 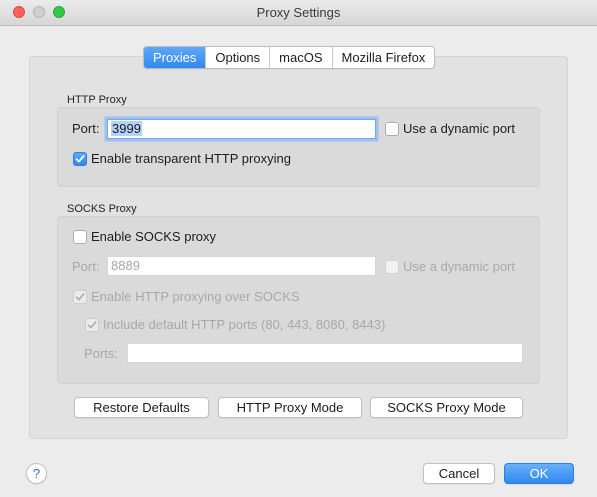 I want to click on socks-proxy-mode-button: SOCKS Proxy Mode, so click(x=446, y=407).